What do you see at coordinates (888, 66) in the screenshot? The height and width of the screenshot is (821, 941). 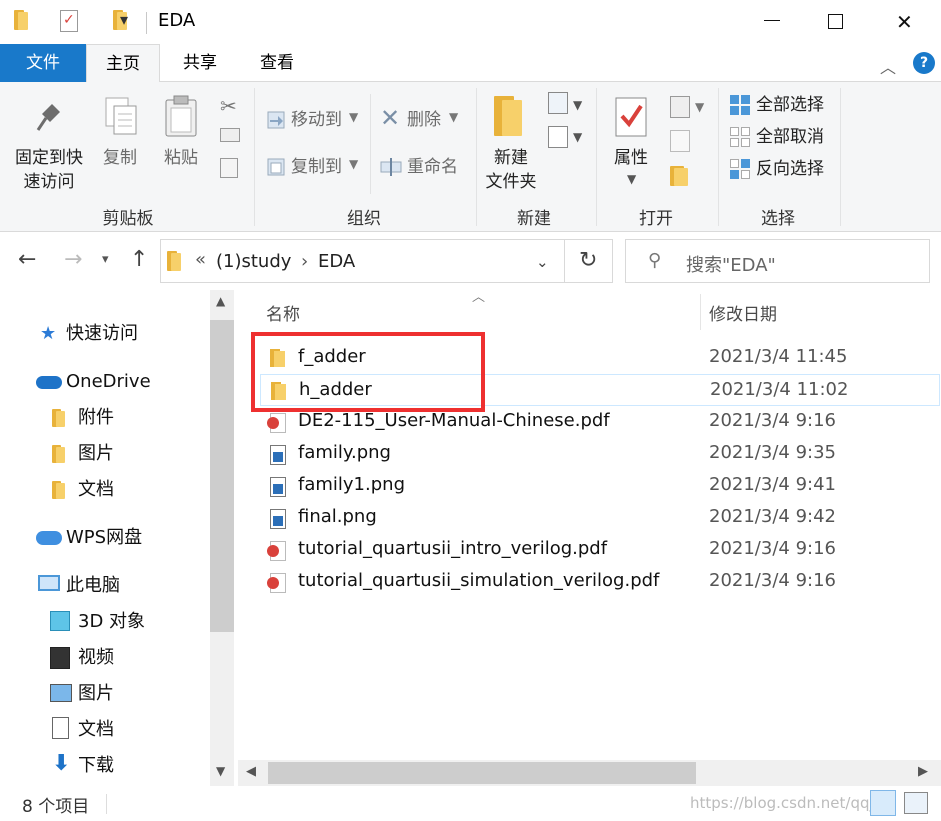 I see `collapse-ribbon-chevron-icon: ︿` at bounding box center [888, 66].